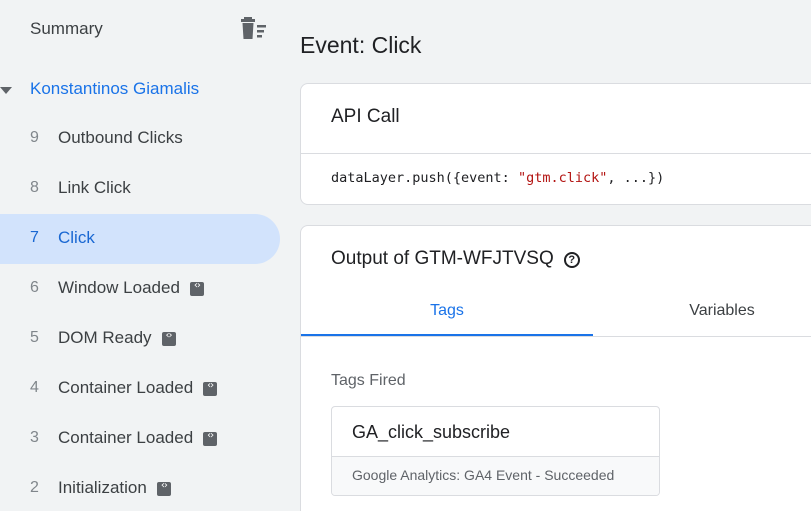 The width and height of the screenshot is (811, 511). Describe the element at coordinates (562, 178) in the screenshot. I see `code-event-string: "gtm.click"` at that location.